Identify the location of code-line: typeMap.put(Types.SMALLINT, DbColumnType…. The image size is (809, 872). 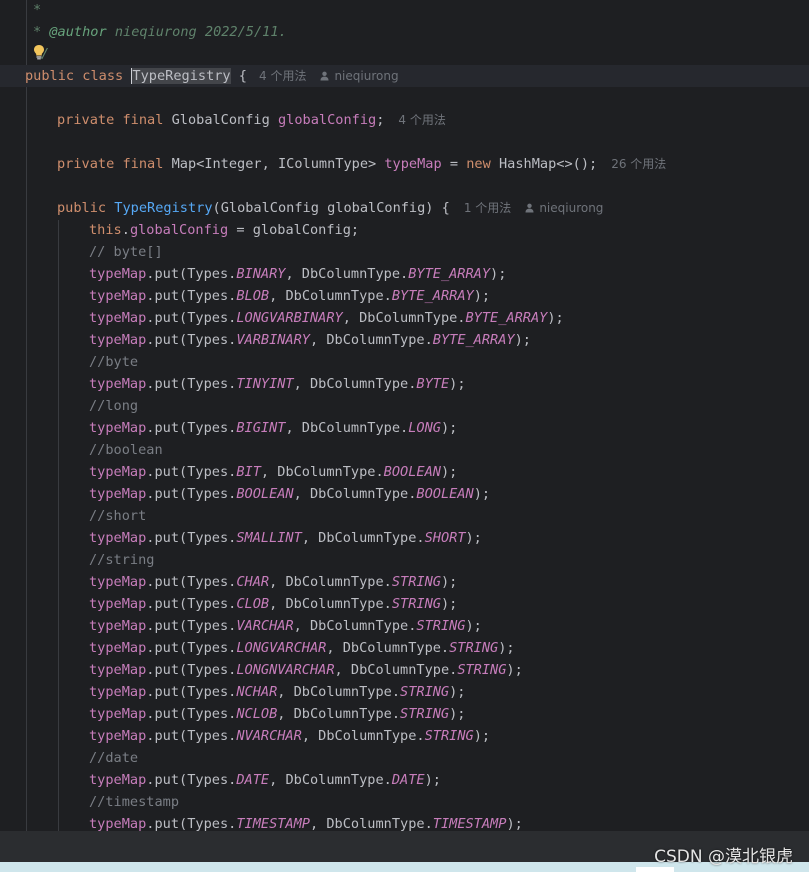
(404, 538).